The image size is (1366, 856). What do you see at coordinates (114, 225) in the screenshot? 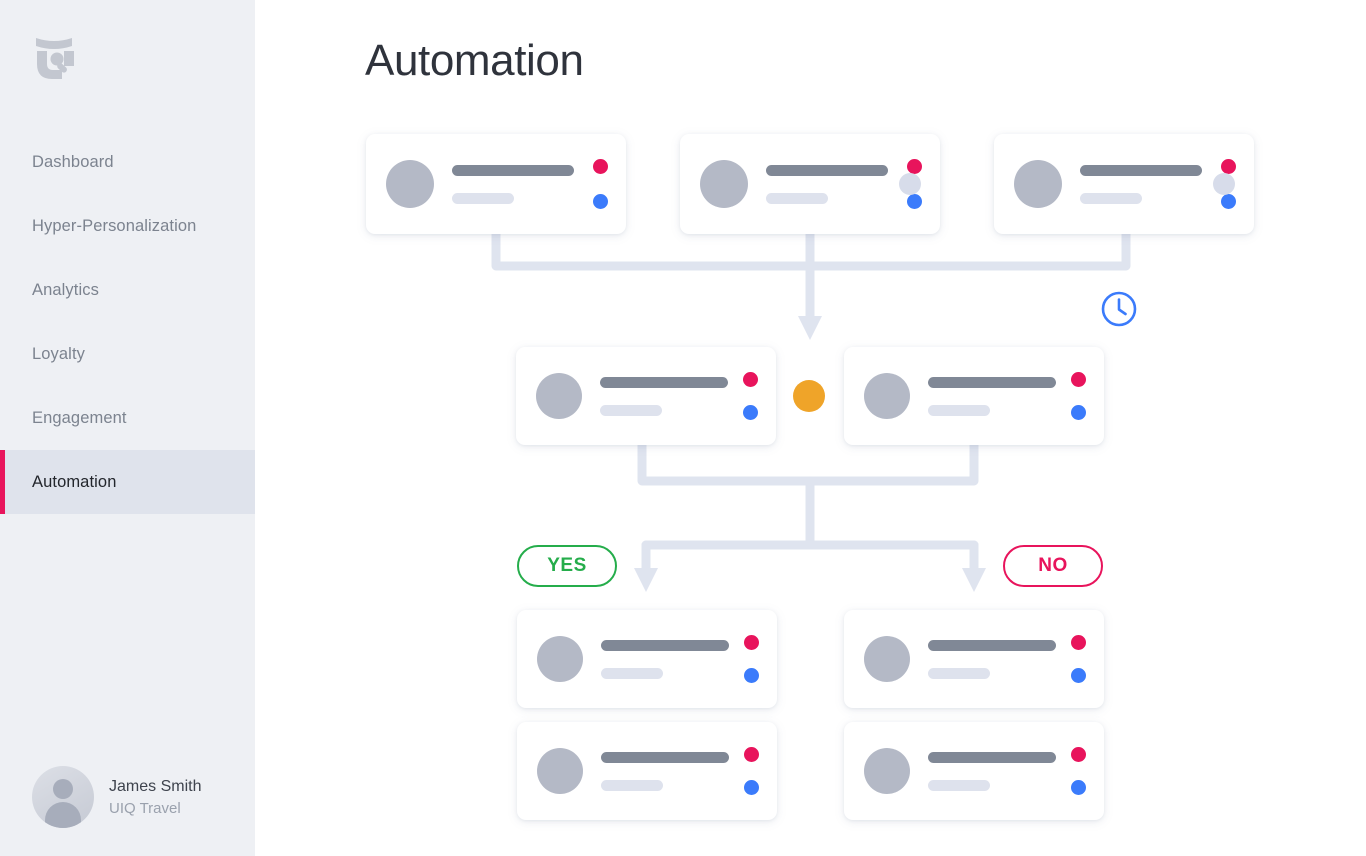
I see `sidebar-item-label: Hyper-Personalization` at bounding box center [114, 225].